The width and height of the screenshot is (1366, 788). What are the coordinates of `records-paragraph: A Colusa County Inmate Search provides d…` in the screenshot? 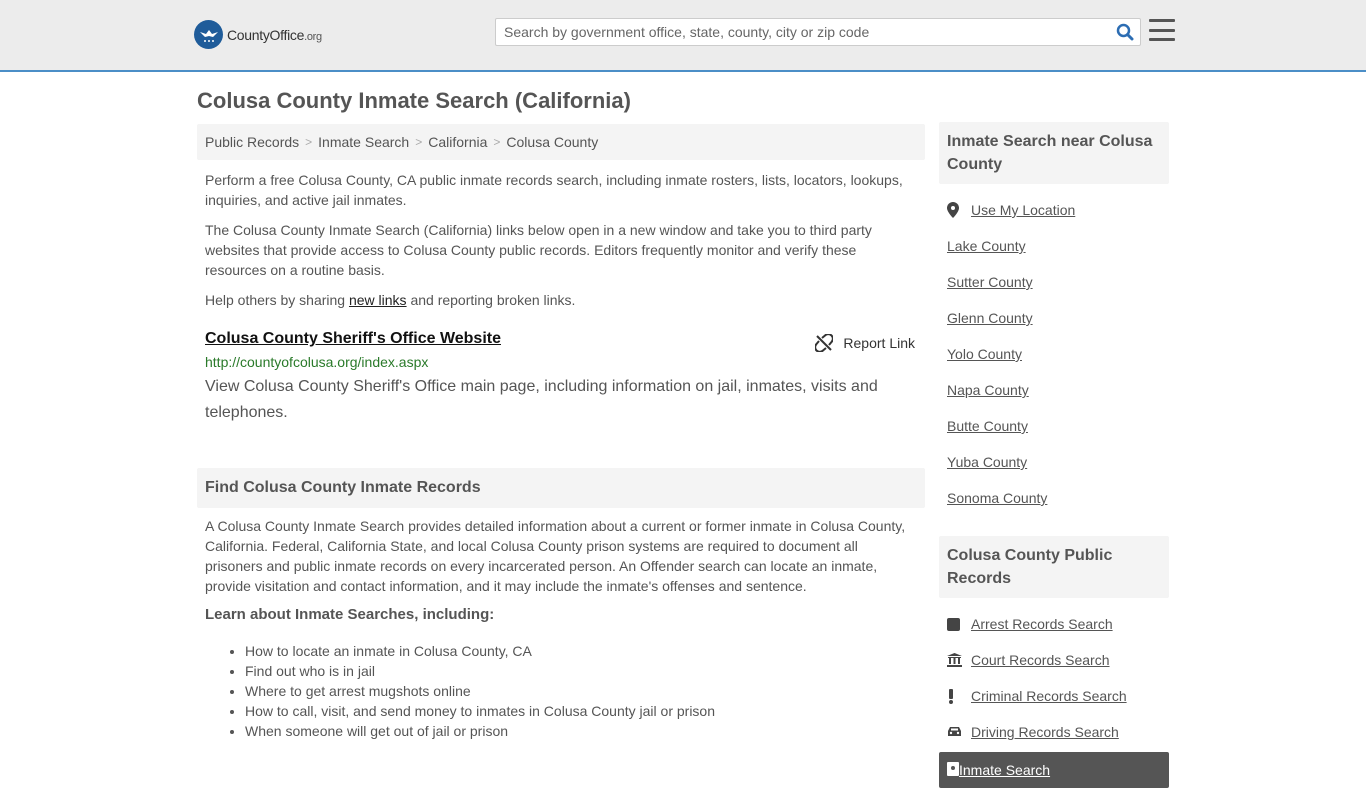 It's located at (555, 556).